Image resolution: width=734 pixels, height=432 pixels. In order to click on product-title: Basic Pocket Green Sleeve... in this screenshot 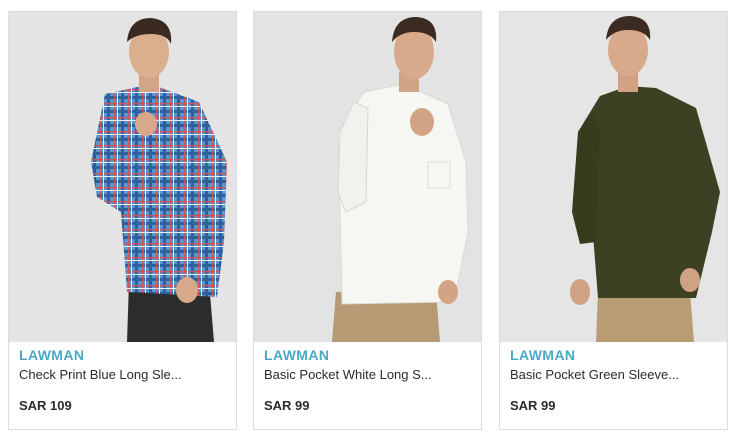, I will do `click(612, 374)`.